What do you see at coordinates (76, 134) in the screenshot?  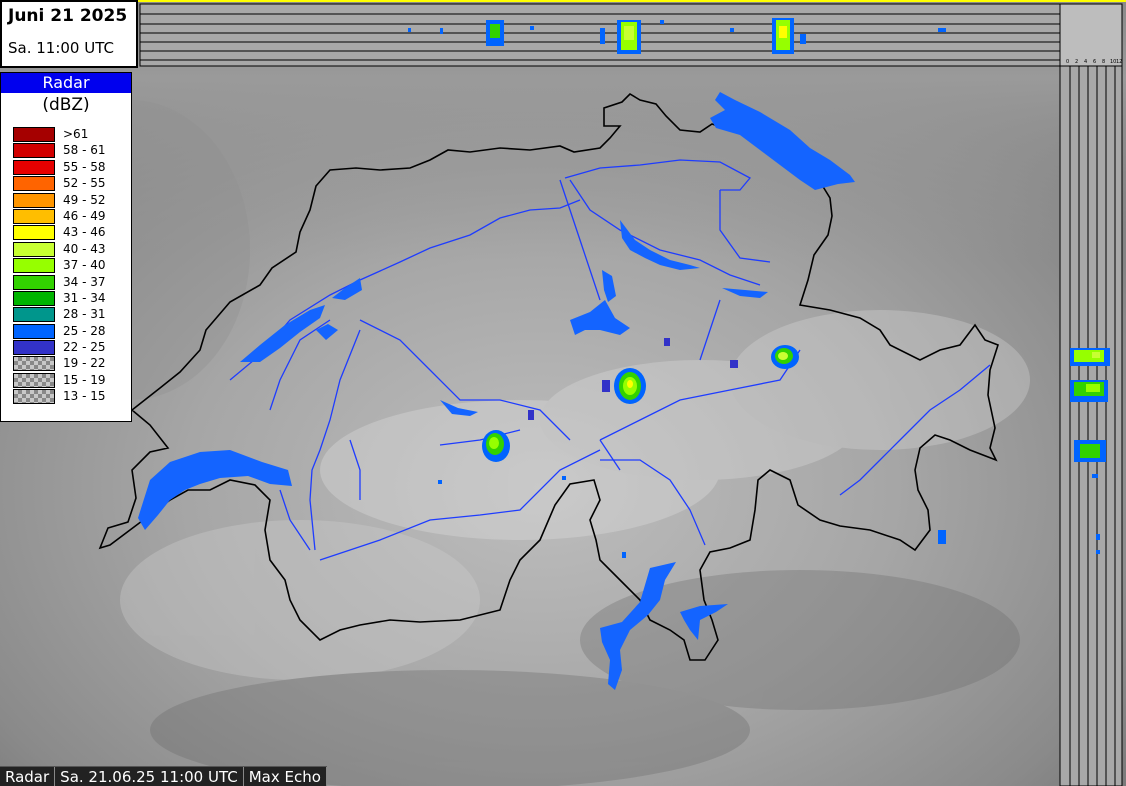 I see `legend-label: >61` at bounding box center [76, 134].